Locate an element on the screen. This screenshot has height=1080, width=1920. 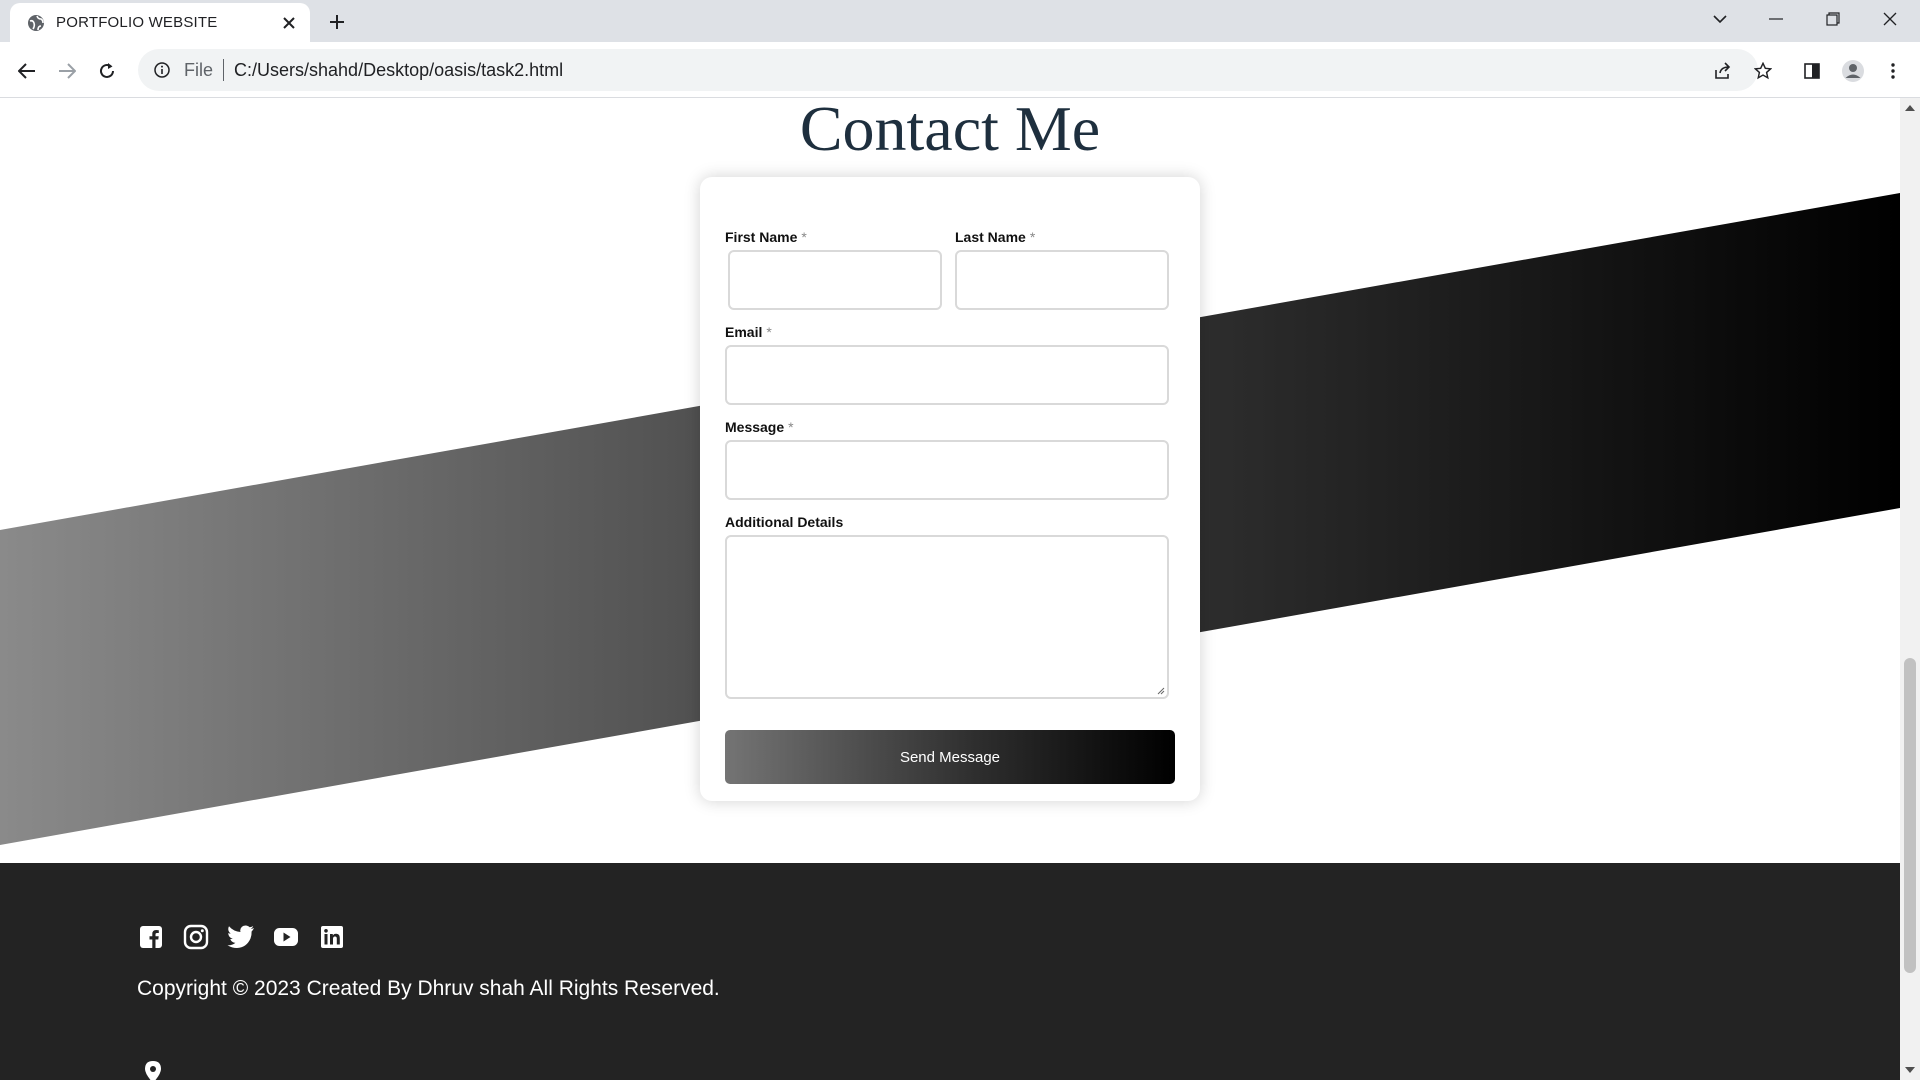
new-tab-button is located at coordinates (337, 22).